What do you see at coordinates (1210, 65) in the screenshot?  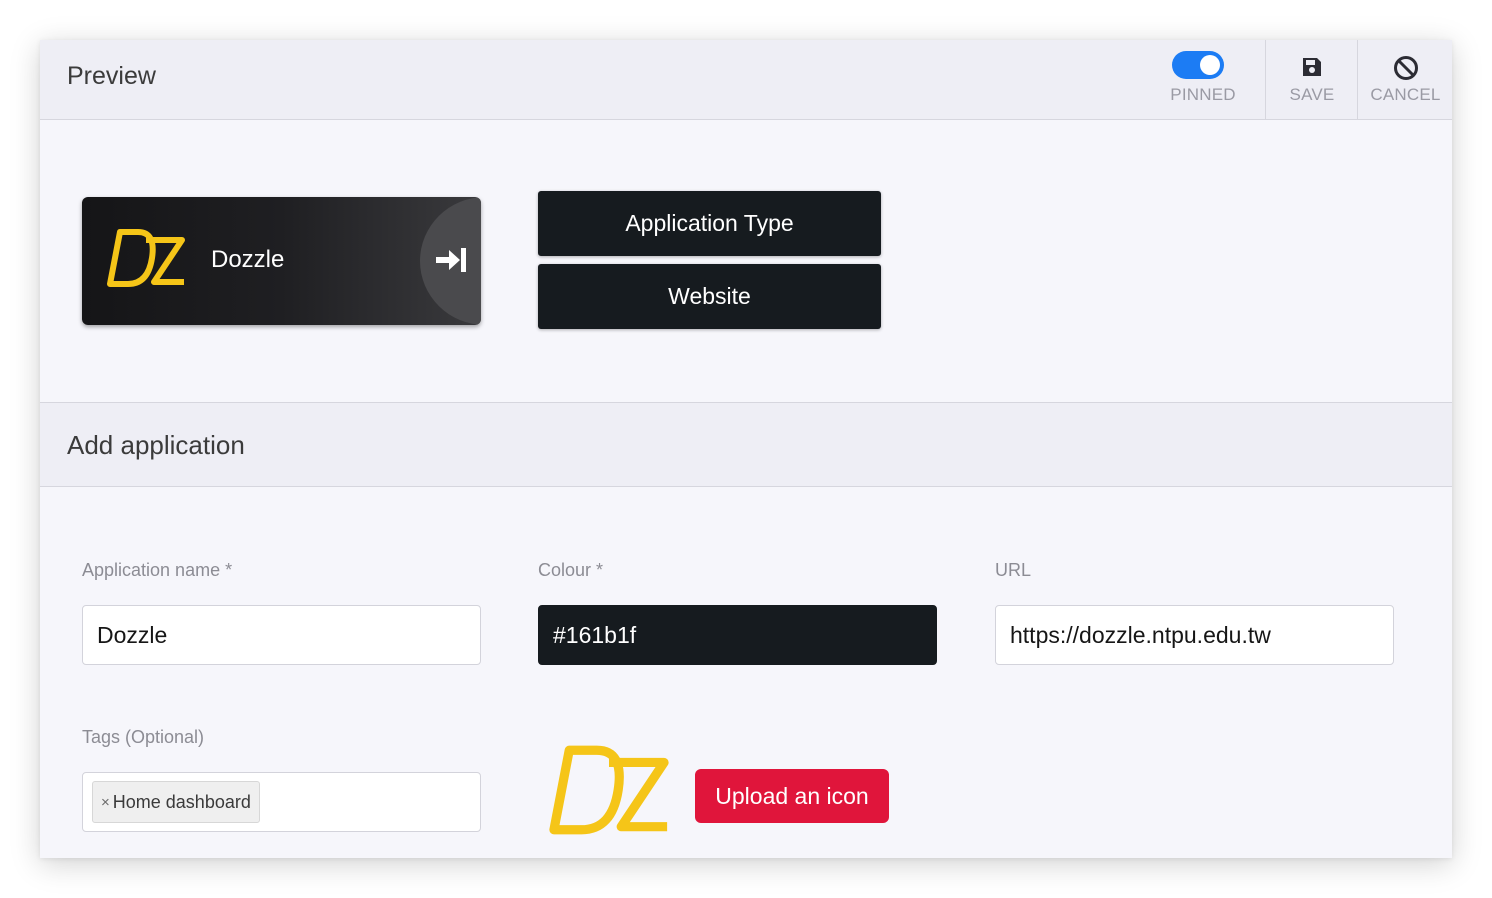 I see `toggle-knob` at bounding box center [1210, 65].